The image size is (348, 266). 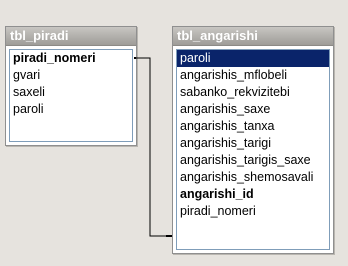 What do you see at coordinates (71, 75) in the screenshot?
I see `field-gvari: gvari` at bounding box center [71, 75].